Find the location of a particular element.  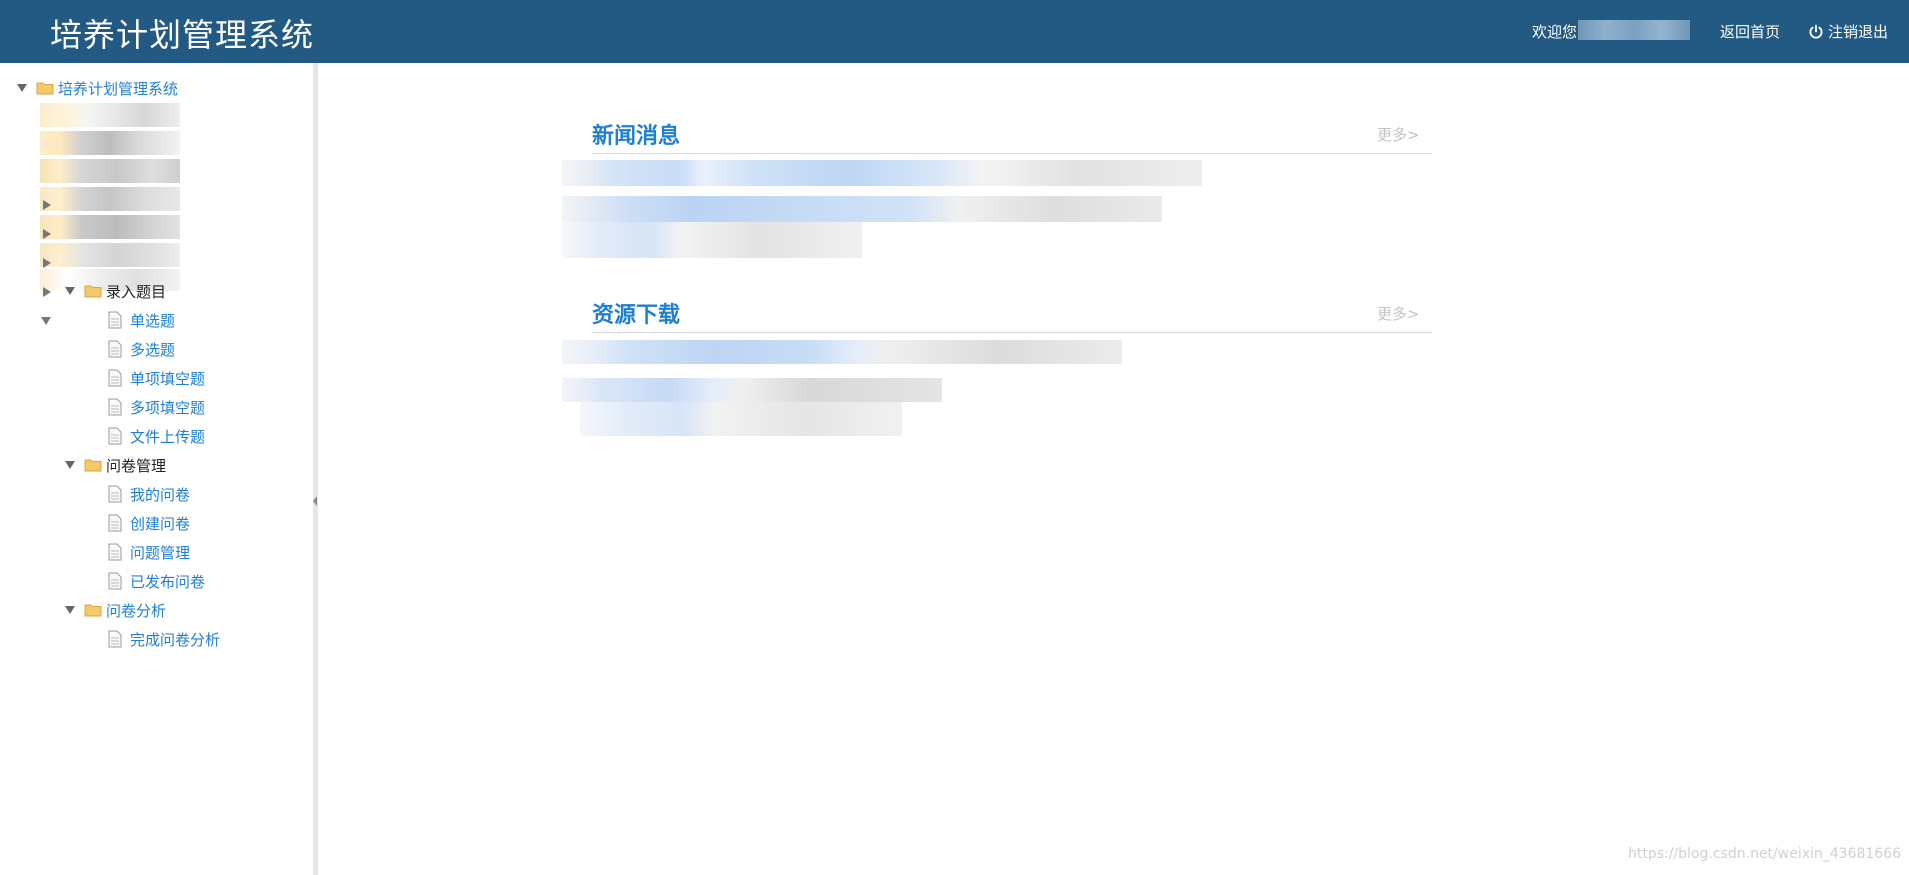

tree-item-single-choice: 单选题 is located at coordinates (141, 320).